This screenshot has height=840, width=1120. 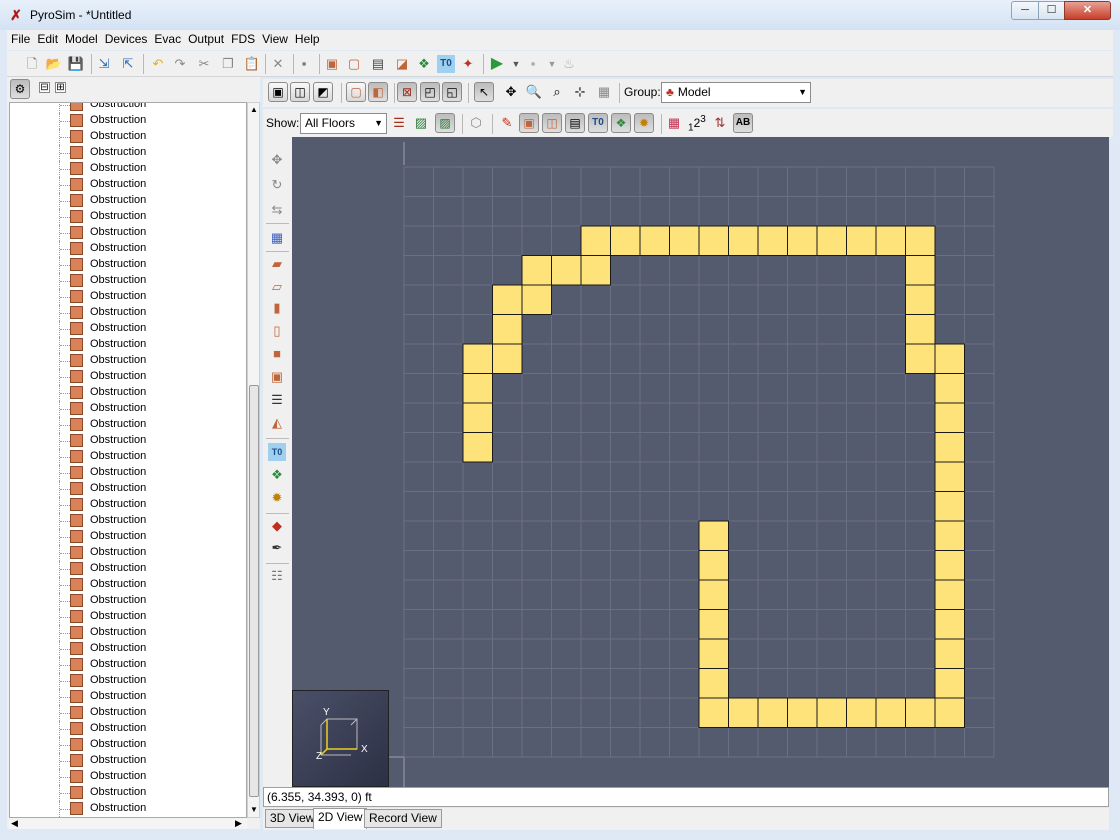 What do you see at coordinates (47, 40) in the screenshot?
I see `menu-edit: Edit` at bounding box center [47, 40].